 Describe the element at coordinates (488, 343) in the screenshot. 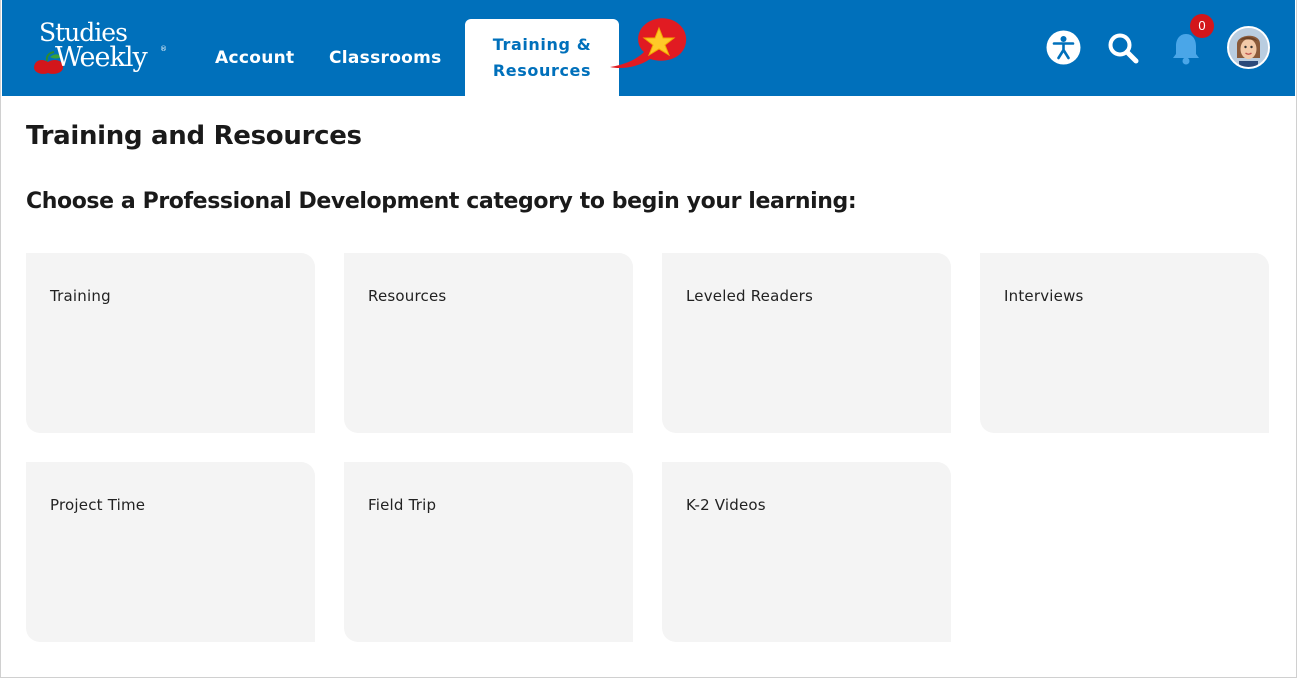

I see `category-card-resources: Resources` at that location.